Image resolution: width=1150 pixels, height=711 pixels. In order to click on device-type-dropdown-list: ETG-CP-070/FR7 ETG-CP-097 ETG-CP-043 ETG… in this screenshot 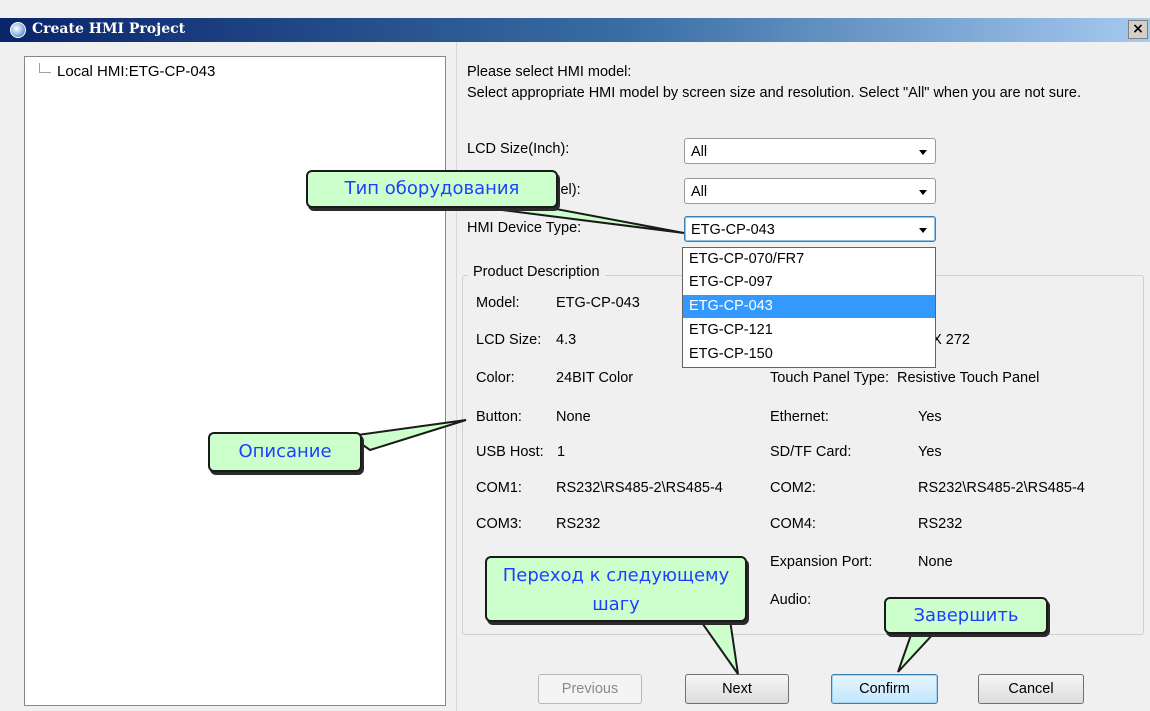, I will do `click(809, 307)`.